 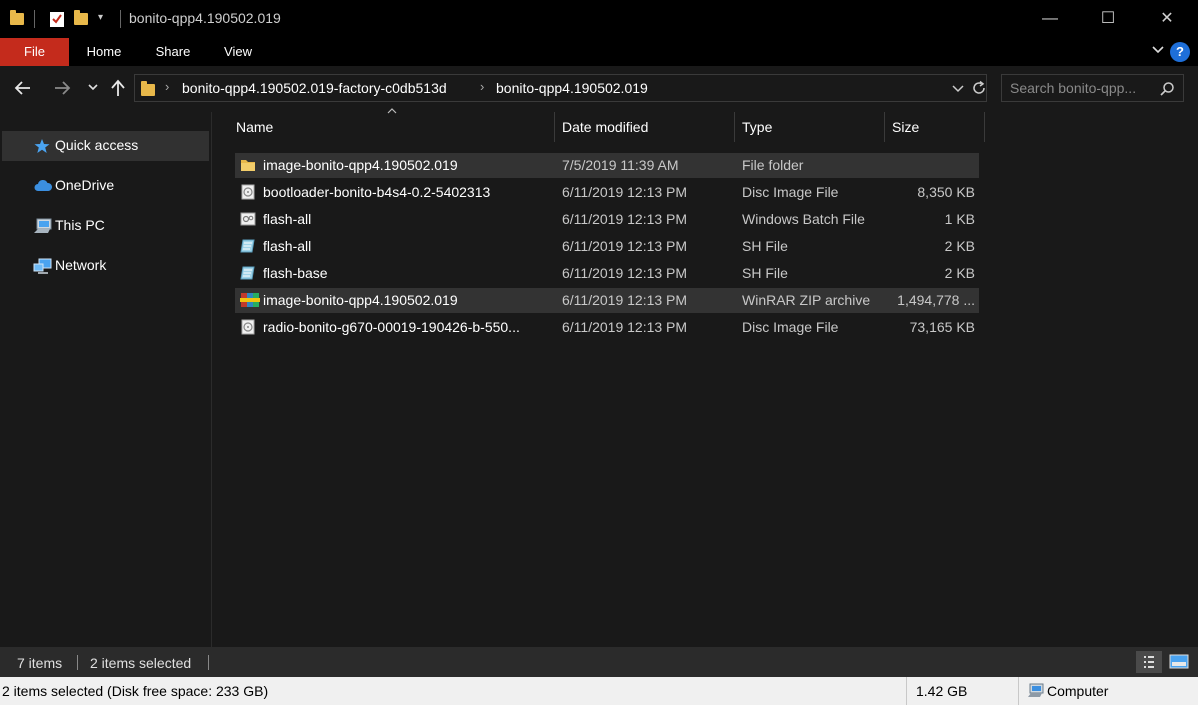 I want to click on breadcrumb-item: bonito-qpp4.190502.019, so click(x=572, y=88).